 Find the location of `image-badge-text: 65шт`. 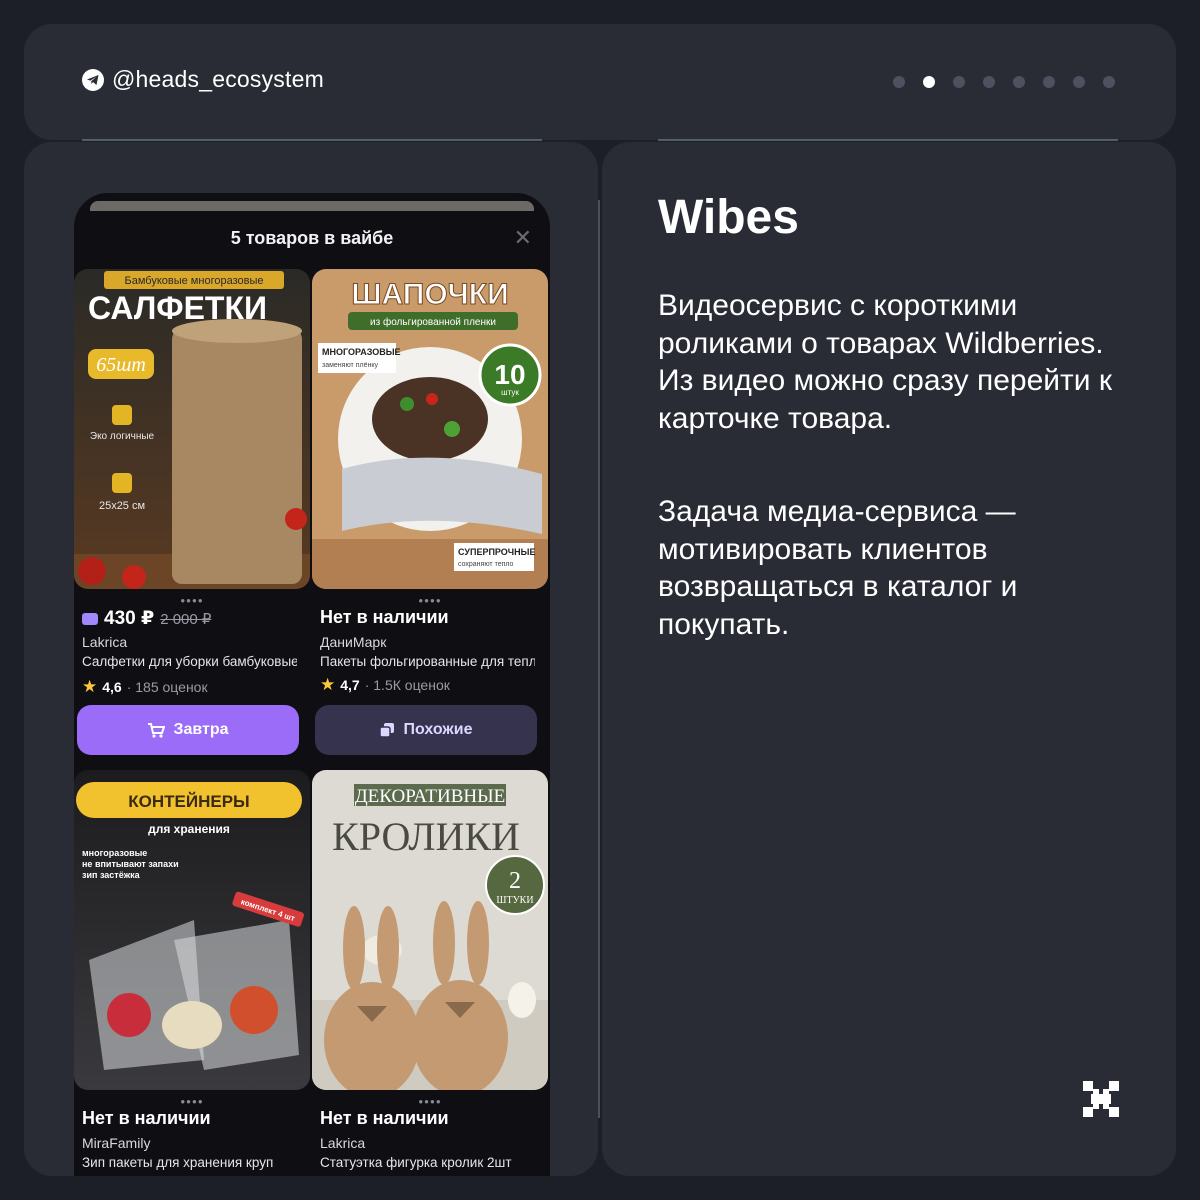

image-badge-text: 65шт is located at coordinates (121, 365).